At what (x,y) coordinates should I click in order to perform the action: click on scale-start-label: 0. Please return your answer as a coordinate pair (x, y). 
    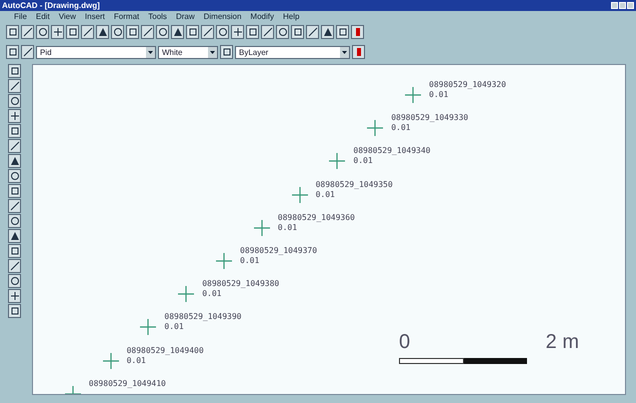
    Looking at the image, I should click on (404, 342).